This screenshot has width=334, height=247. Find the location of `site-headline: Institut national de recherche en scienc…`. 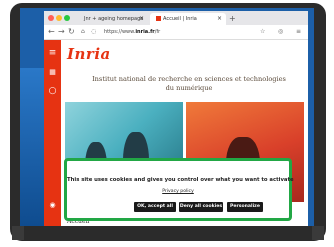

site-headline: Institut national de recherche en scienc… is located at coordinates (189, 83).